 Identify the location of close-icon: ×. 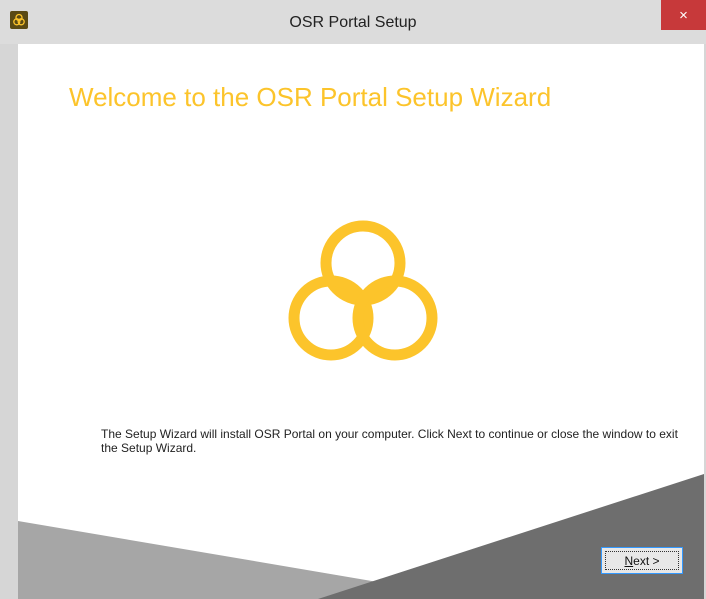
(683, 15).